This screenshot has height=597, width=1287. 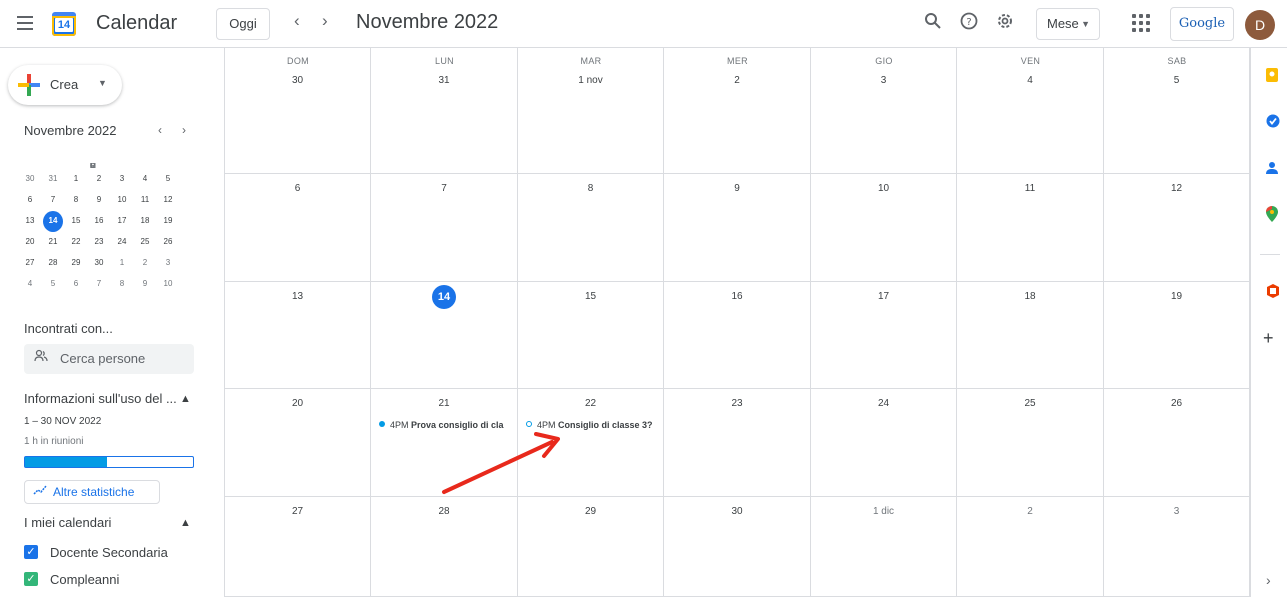 I want to click on help-icon: ?, so click(x=969, y=23).